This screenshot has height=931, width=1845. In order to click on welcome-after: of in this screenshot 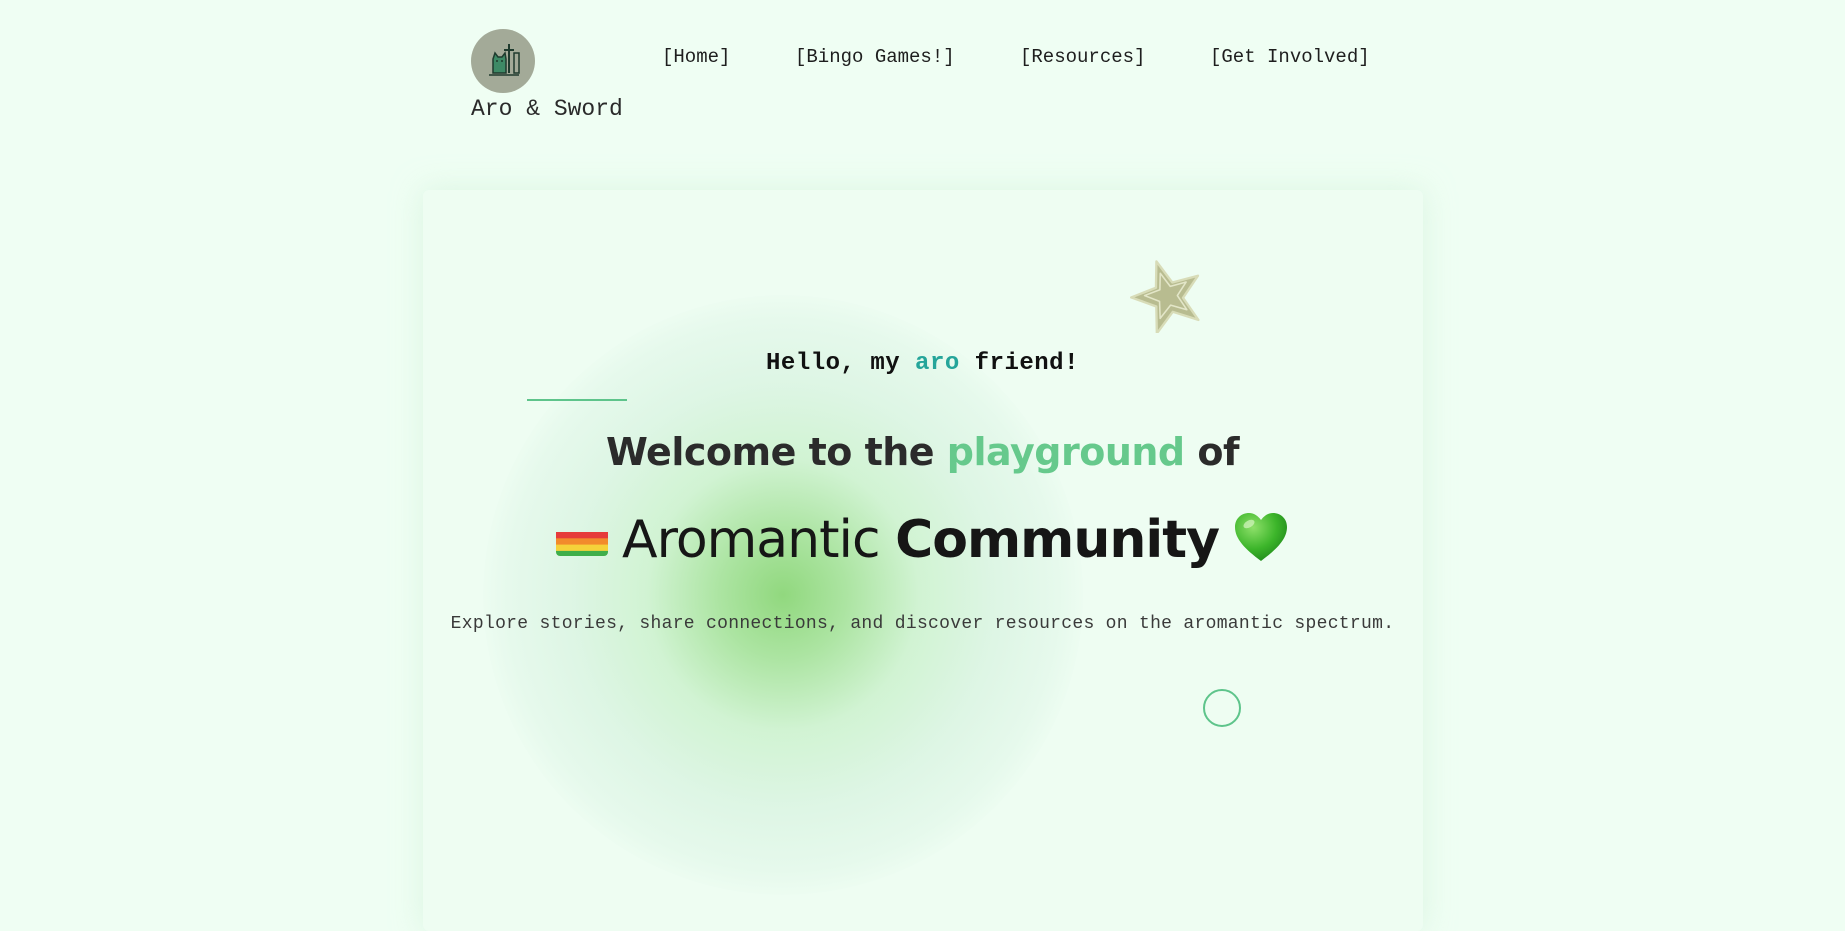, I will do `click(1211, 452)`.